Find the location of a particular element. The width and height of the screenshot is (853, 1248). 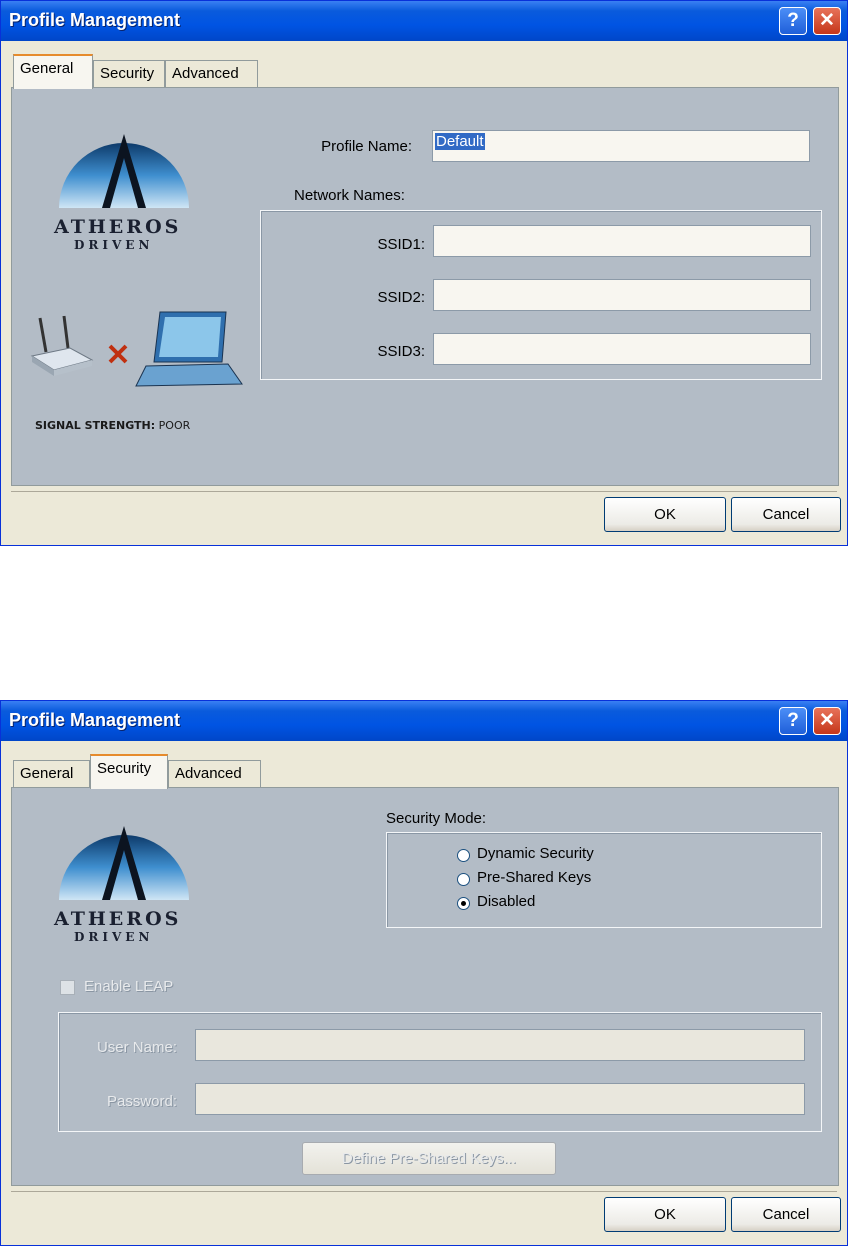

radio-dynamic-security is located at coordinates (463, 855).